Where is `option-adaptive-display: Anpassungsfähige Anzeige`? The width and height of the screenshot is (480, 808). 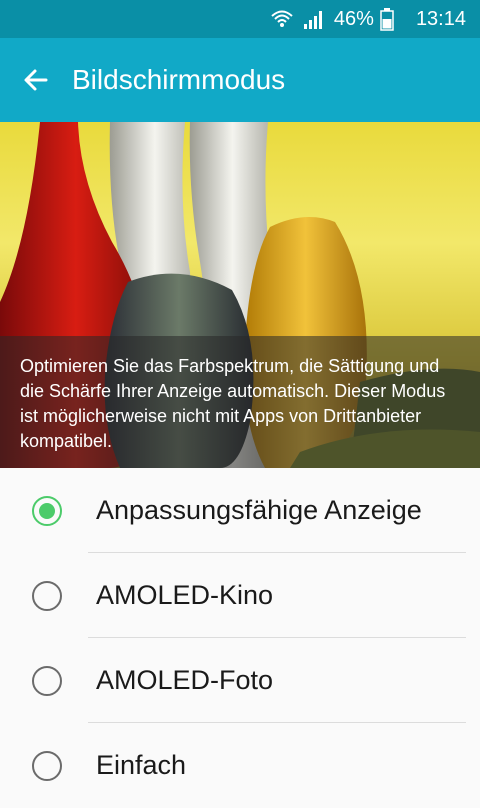
option-adaptive-display: Anpassungsfähige Anzeige is located at coordinates (240, 510).